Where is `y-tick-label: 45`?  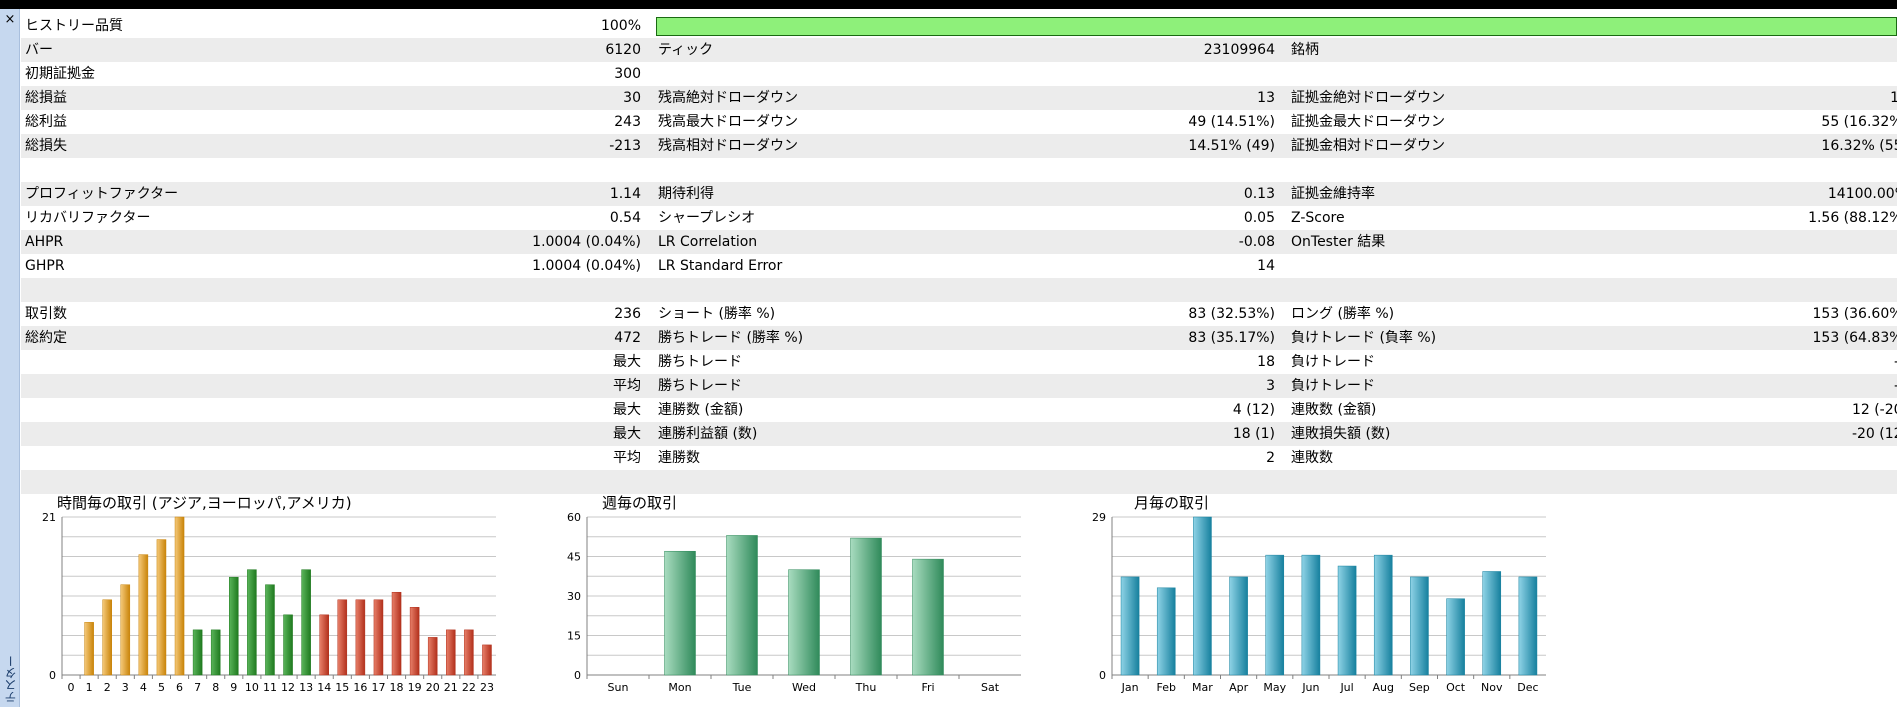
y-tick-label: 45 is located at coordinates (574, 557).